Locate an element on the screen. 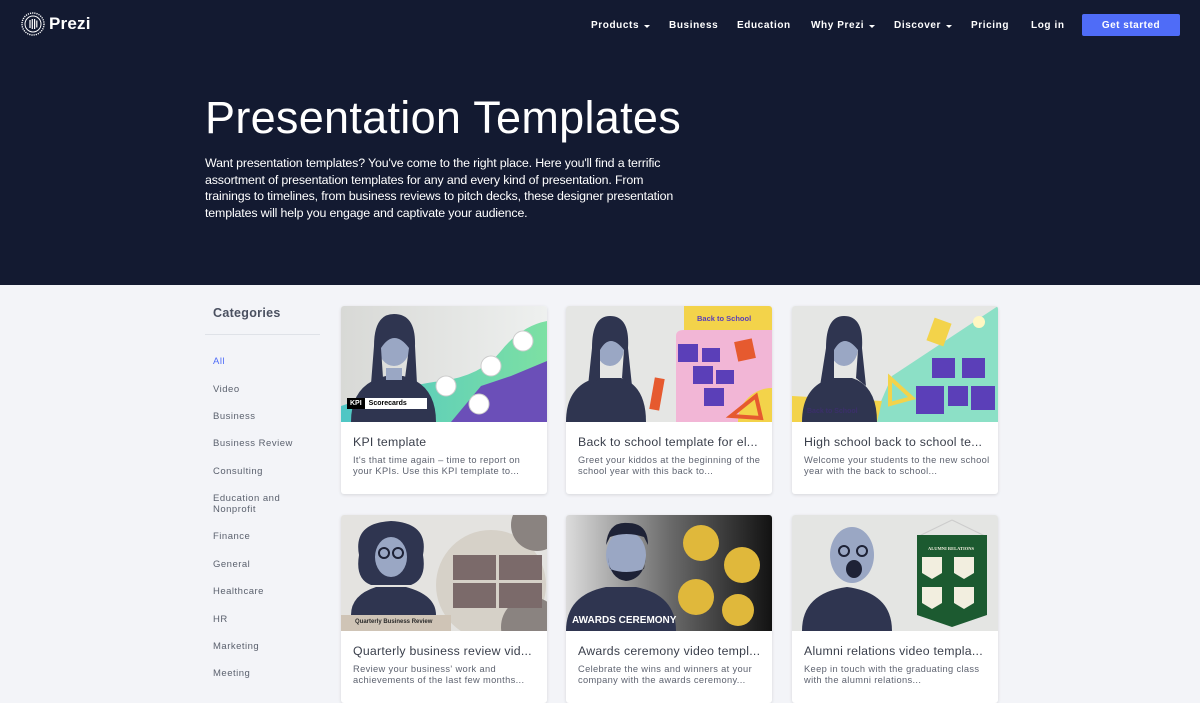 The image size is (1200, 703). template-thumbnail: ALUMNI RELATIONS is located at coordinates (895, 573).